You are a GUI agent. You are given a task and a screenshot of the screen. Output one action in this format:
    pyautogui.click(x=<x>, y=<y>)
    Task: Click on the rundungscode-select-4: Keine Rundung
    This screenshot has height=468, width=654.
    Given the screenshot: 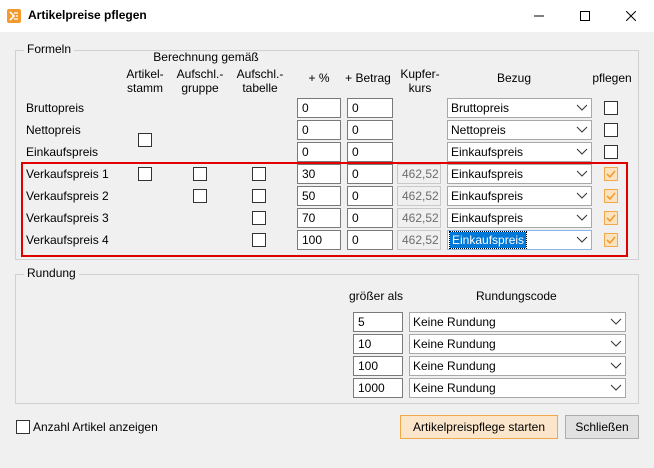 What is the action you would take?
    pyautogui.click(x=517, y=388)
    